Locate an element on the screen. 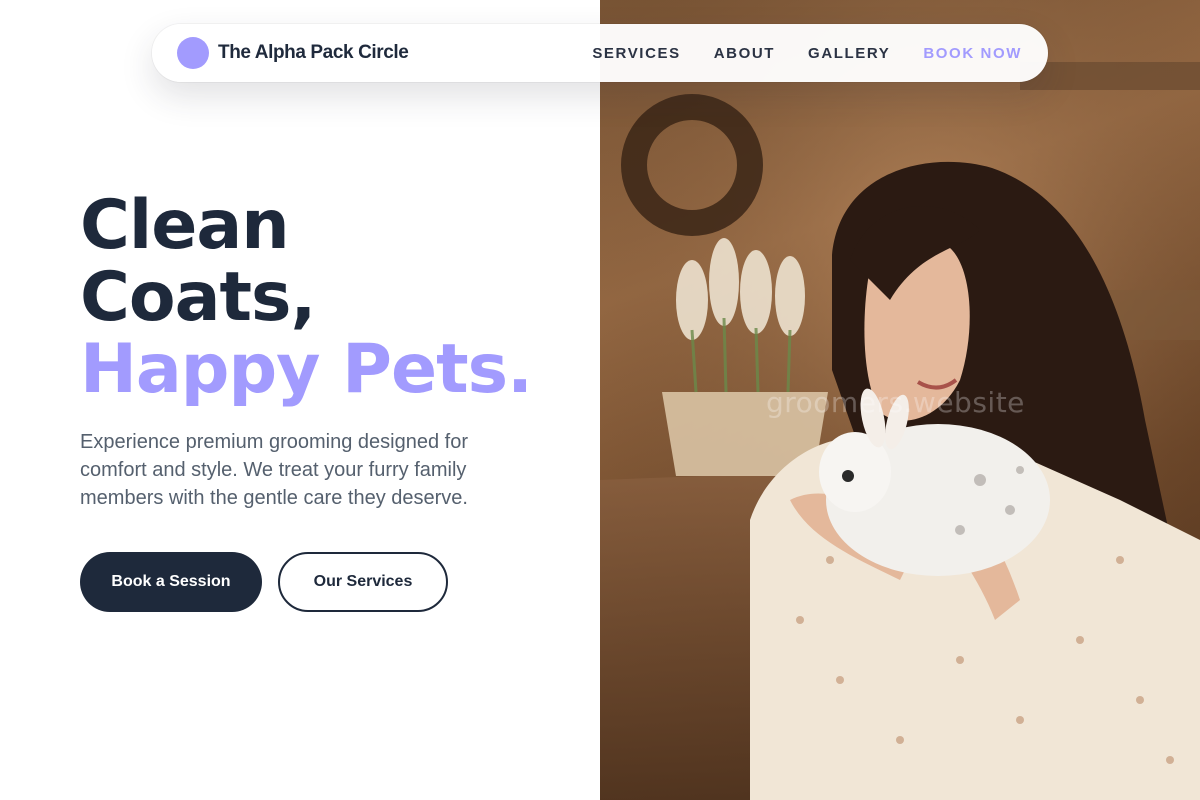 The height and width of the screenshot is (800, 1200). our-services-button: Our Services is located at coordinates (363, 582).